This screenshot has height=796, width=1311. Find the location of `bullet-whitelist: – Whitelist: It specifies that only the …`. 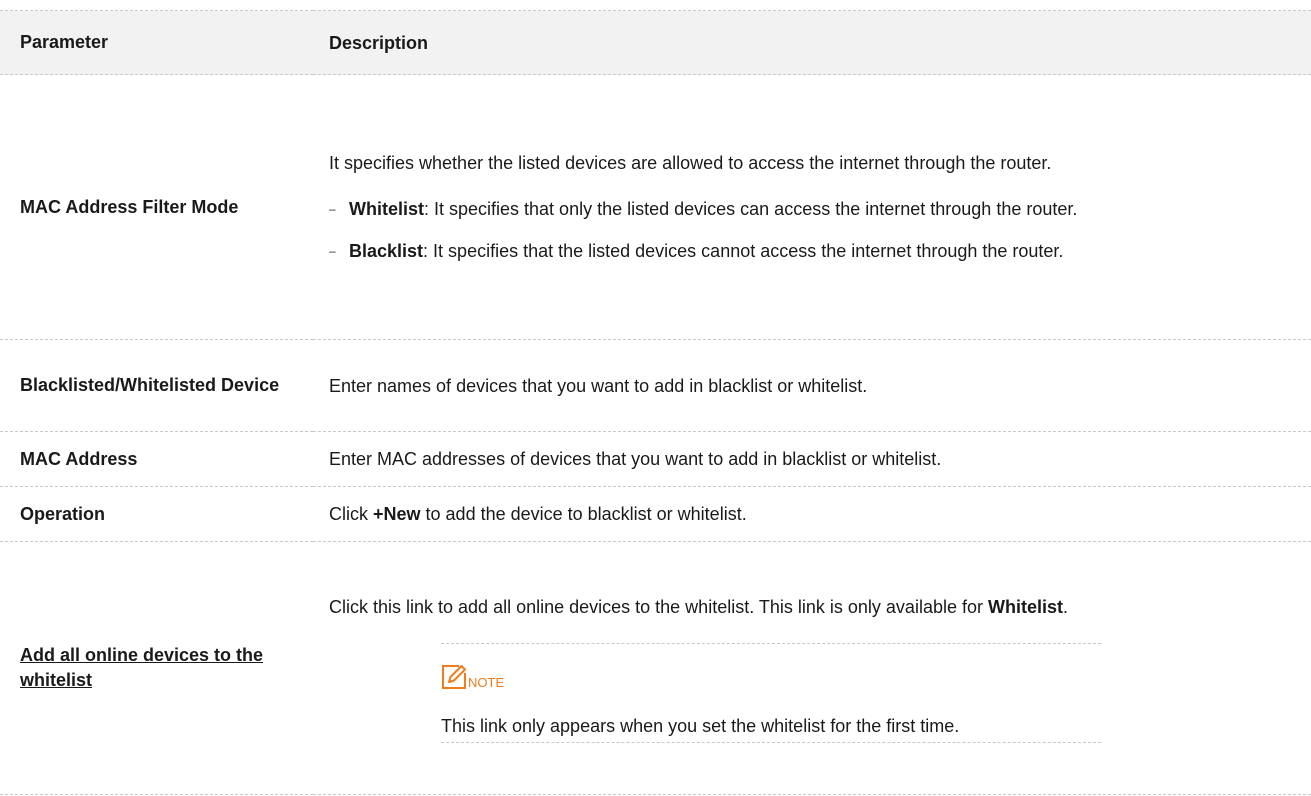

bullet-whitelist: – Whitelist: It specifies that only the … is located at coordinates (814, 209).